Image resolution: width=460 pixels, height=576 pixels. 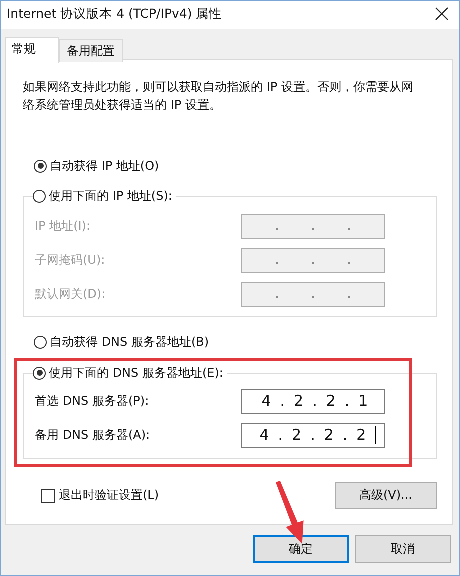 I want to click on checkbox, so click(x=48, y=495).